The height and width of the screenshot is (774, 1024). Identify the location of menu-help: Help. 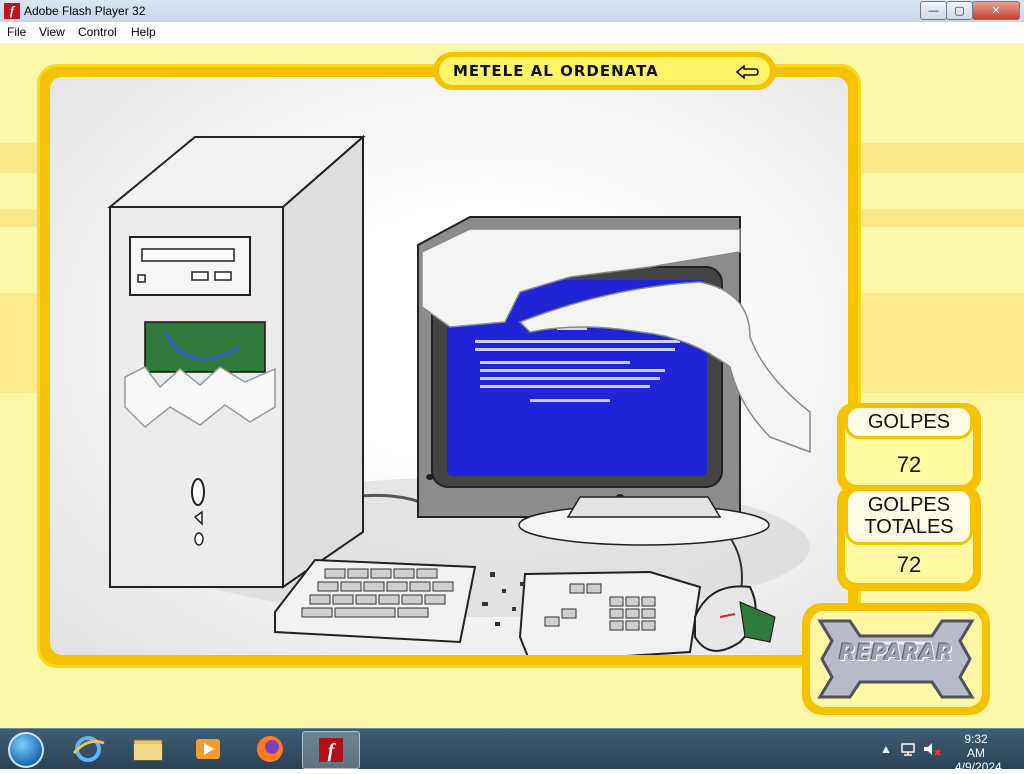
(143, 32).